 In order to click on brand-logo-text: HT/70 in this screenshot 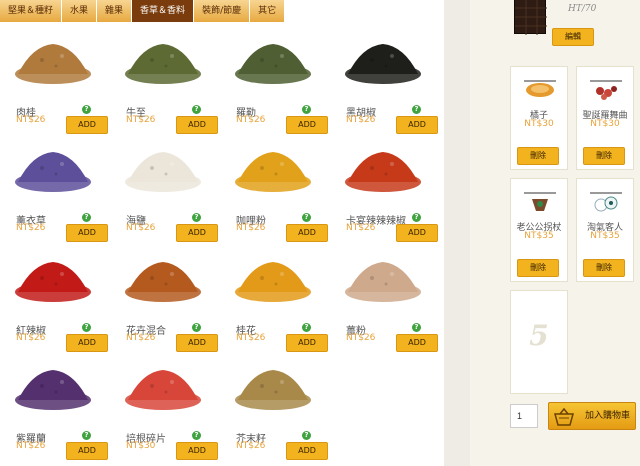, I will do `click(582, 9)`.